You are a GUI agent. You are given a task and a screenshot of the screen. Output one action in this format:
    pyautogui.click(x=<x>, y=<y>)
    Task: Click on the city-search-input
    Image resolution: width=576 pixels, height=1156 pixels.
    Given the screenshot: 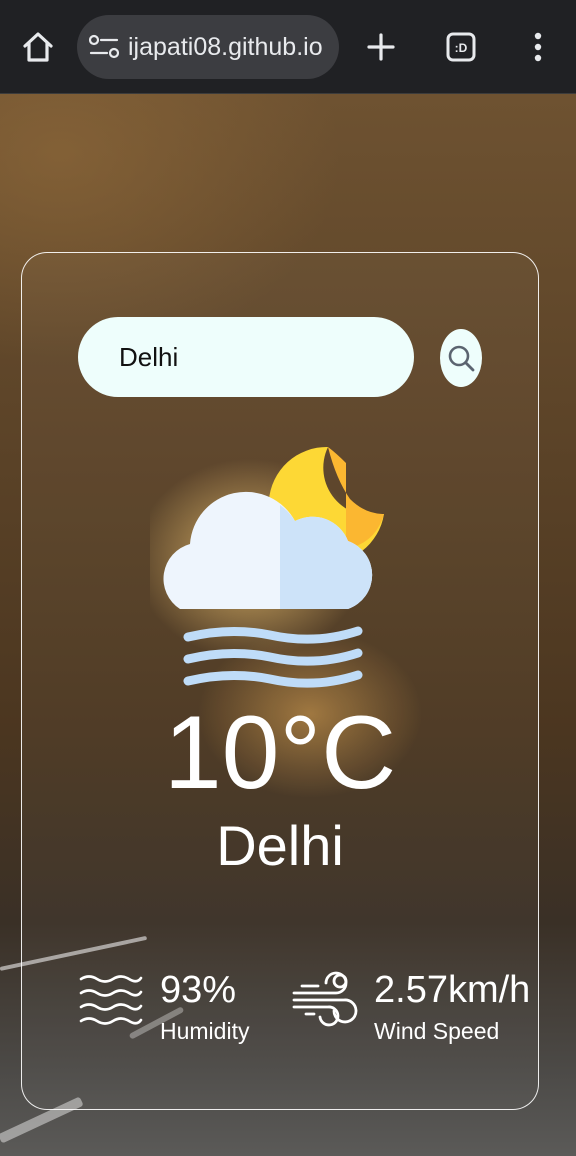 What is the action you would take?
    pyautogui.click(x=246, y=357)
    